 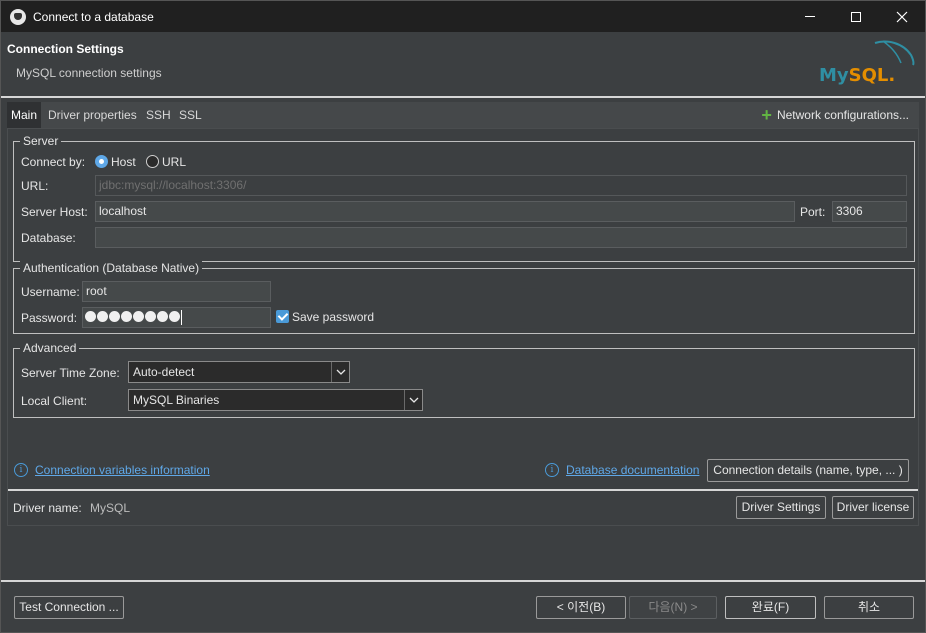 I want to click on maximize-button, so click(x=856, y=16).